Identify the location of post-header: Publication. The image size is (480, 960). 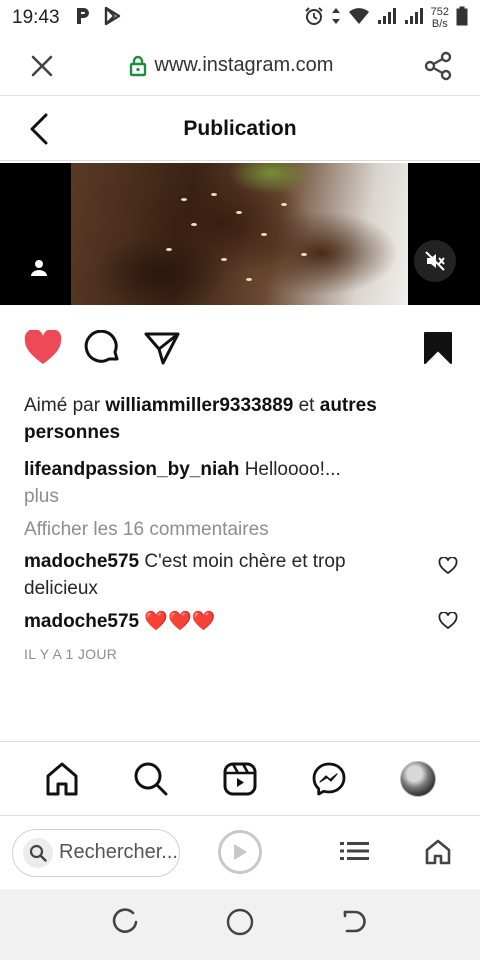
(240, 129).